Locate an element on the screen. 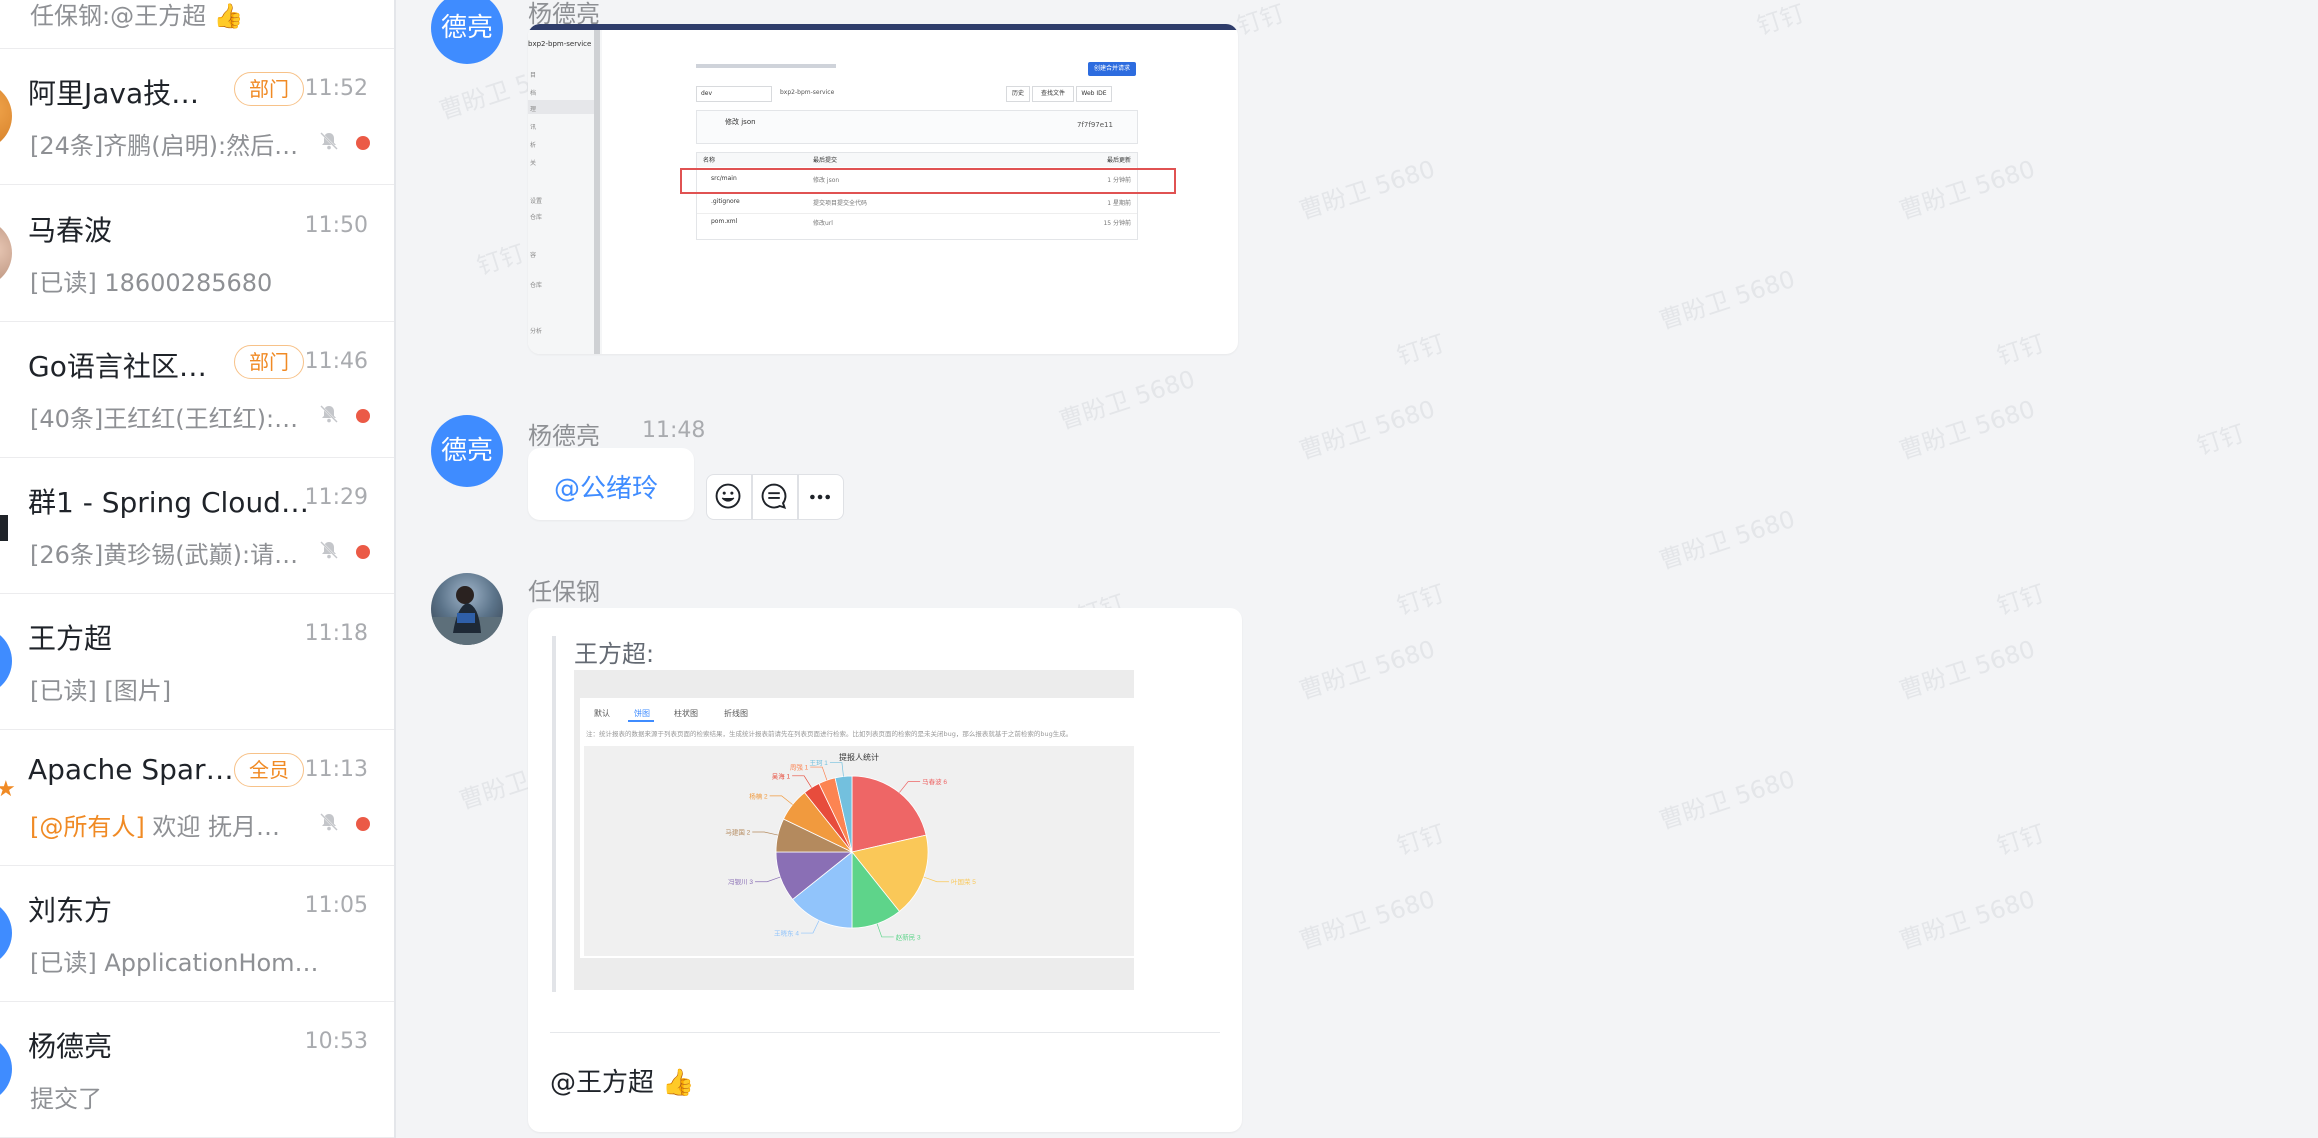 This screenshot has width=2318, height=1138. commit-title: 修改 json is located at coordinates (740, 122).